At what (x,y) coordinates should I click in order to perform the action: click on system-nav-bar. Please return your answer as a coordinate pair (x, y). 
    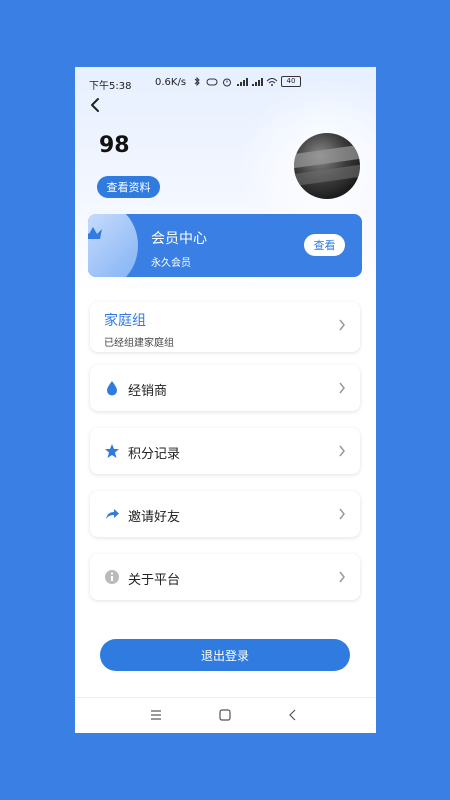
    Looking at the image, I should click on (225, 715).